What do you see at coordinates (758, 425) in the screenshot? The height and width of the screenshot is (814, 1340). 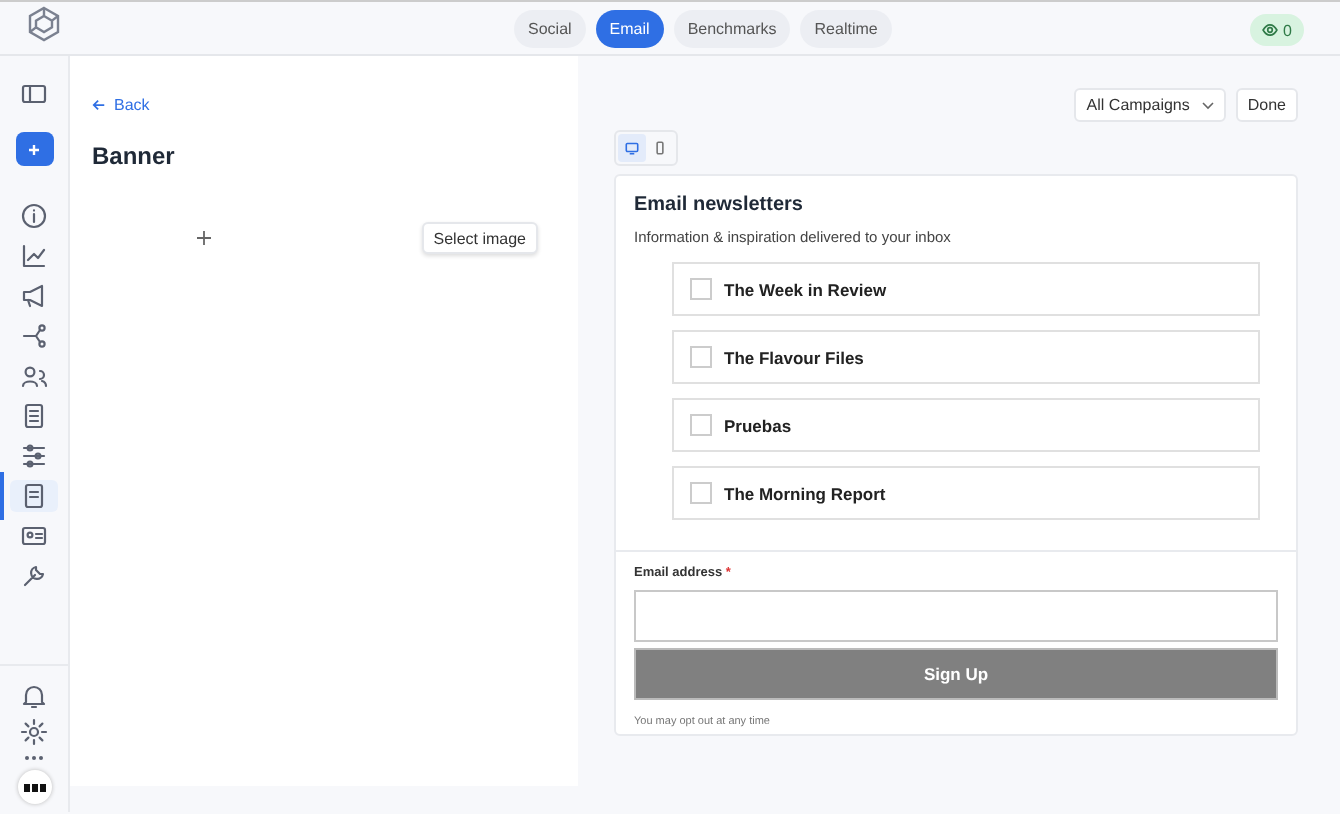 I see `option-label: Pruebas` at bounding box center [758, 425].